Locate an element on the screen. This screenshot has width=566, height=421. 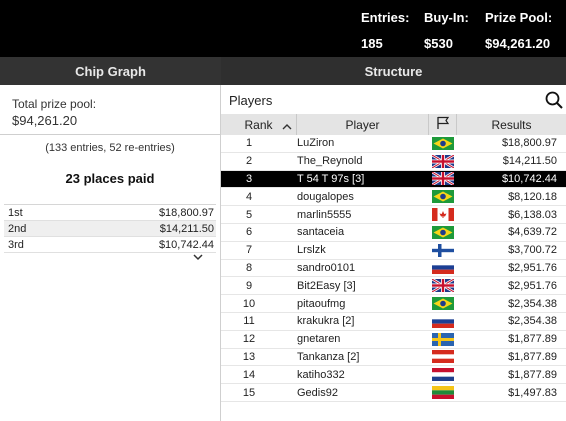
rank-column-label: Rank is located at coordinates (258, 124).